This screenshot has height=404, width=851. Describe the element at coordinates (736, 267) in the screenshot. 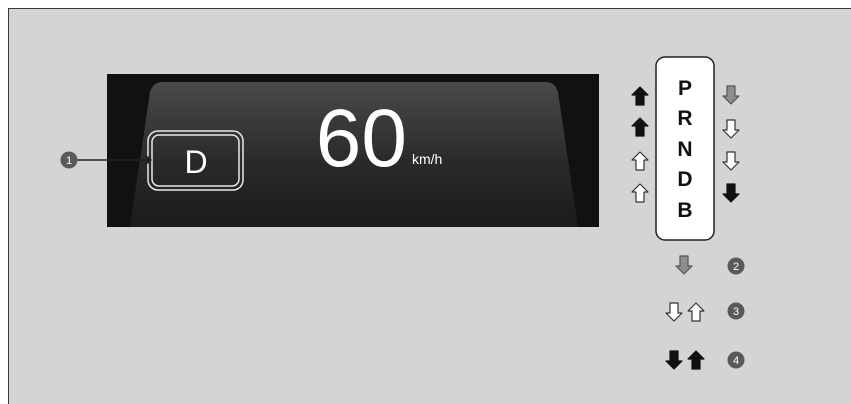

I see `legend-number-2: 2` at that location.